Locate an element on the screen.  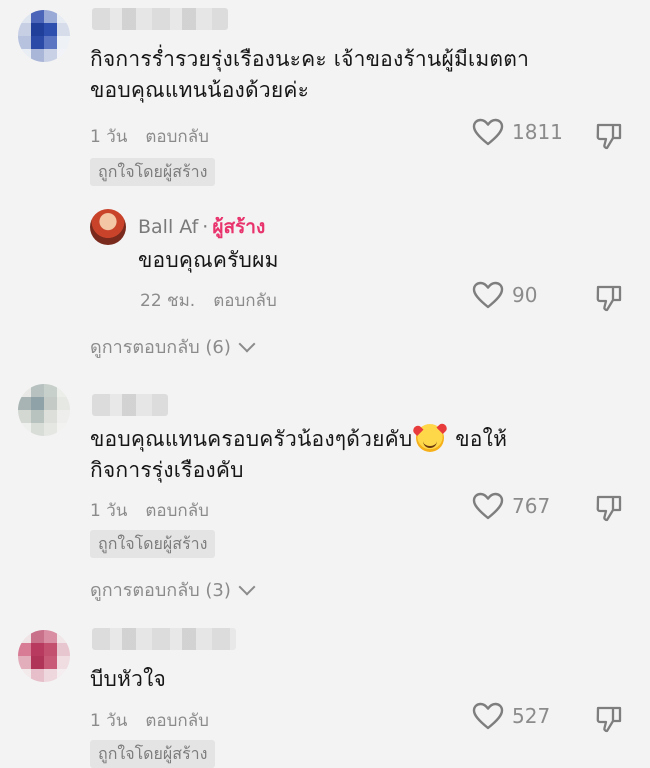
like-button: 767 is located at coordinates (511, 506).